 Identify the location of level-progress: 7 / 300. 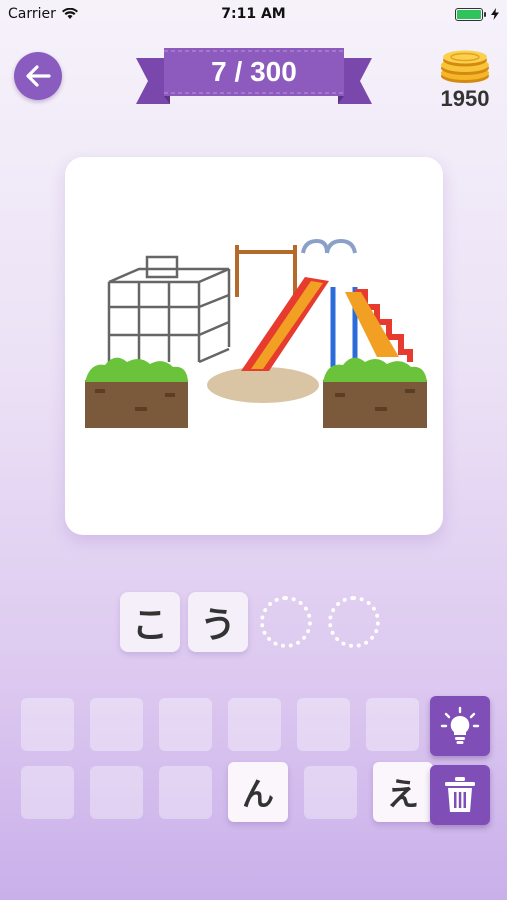
(254, 71).